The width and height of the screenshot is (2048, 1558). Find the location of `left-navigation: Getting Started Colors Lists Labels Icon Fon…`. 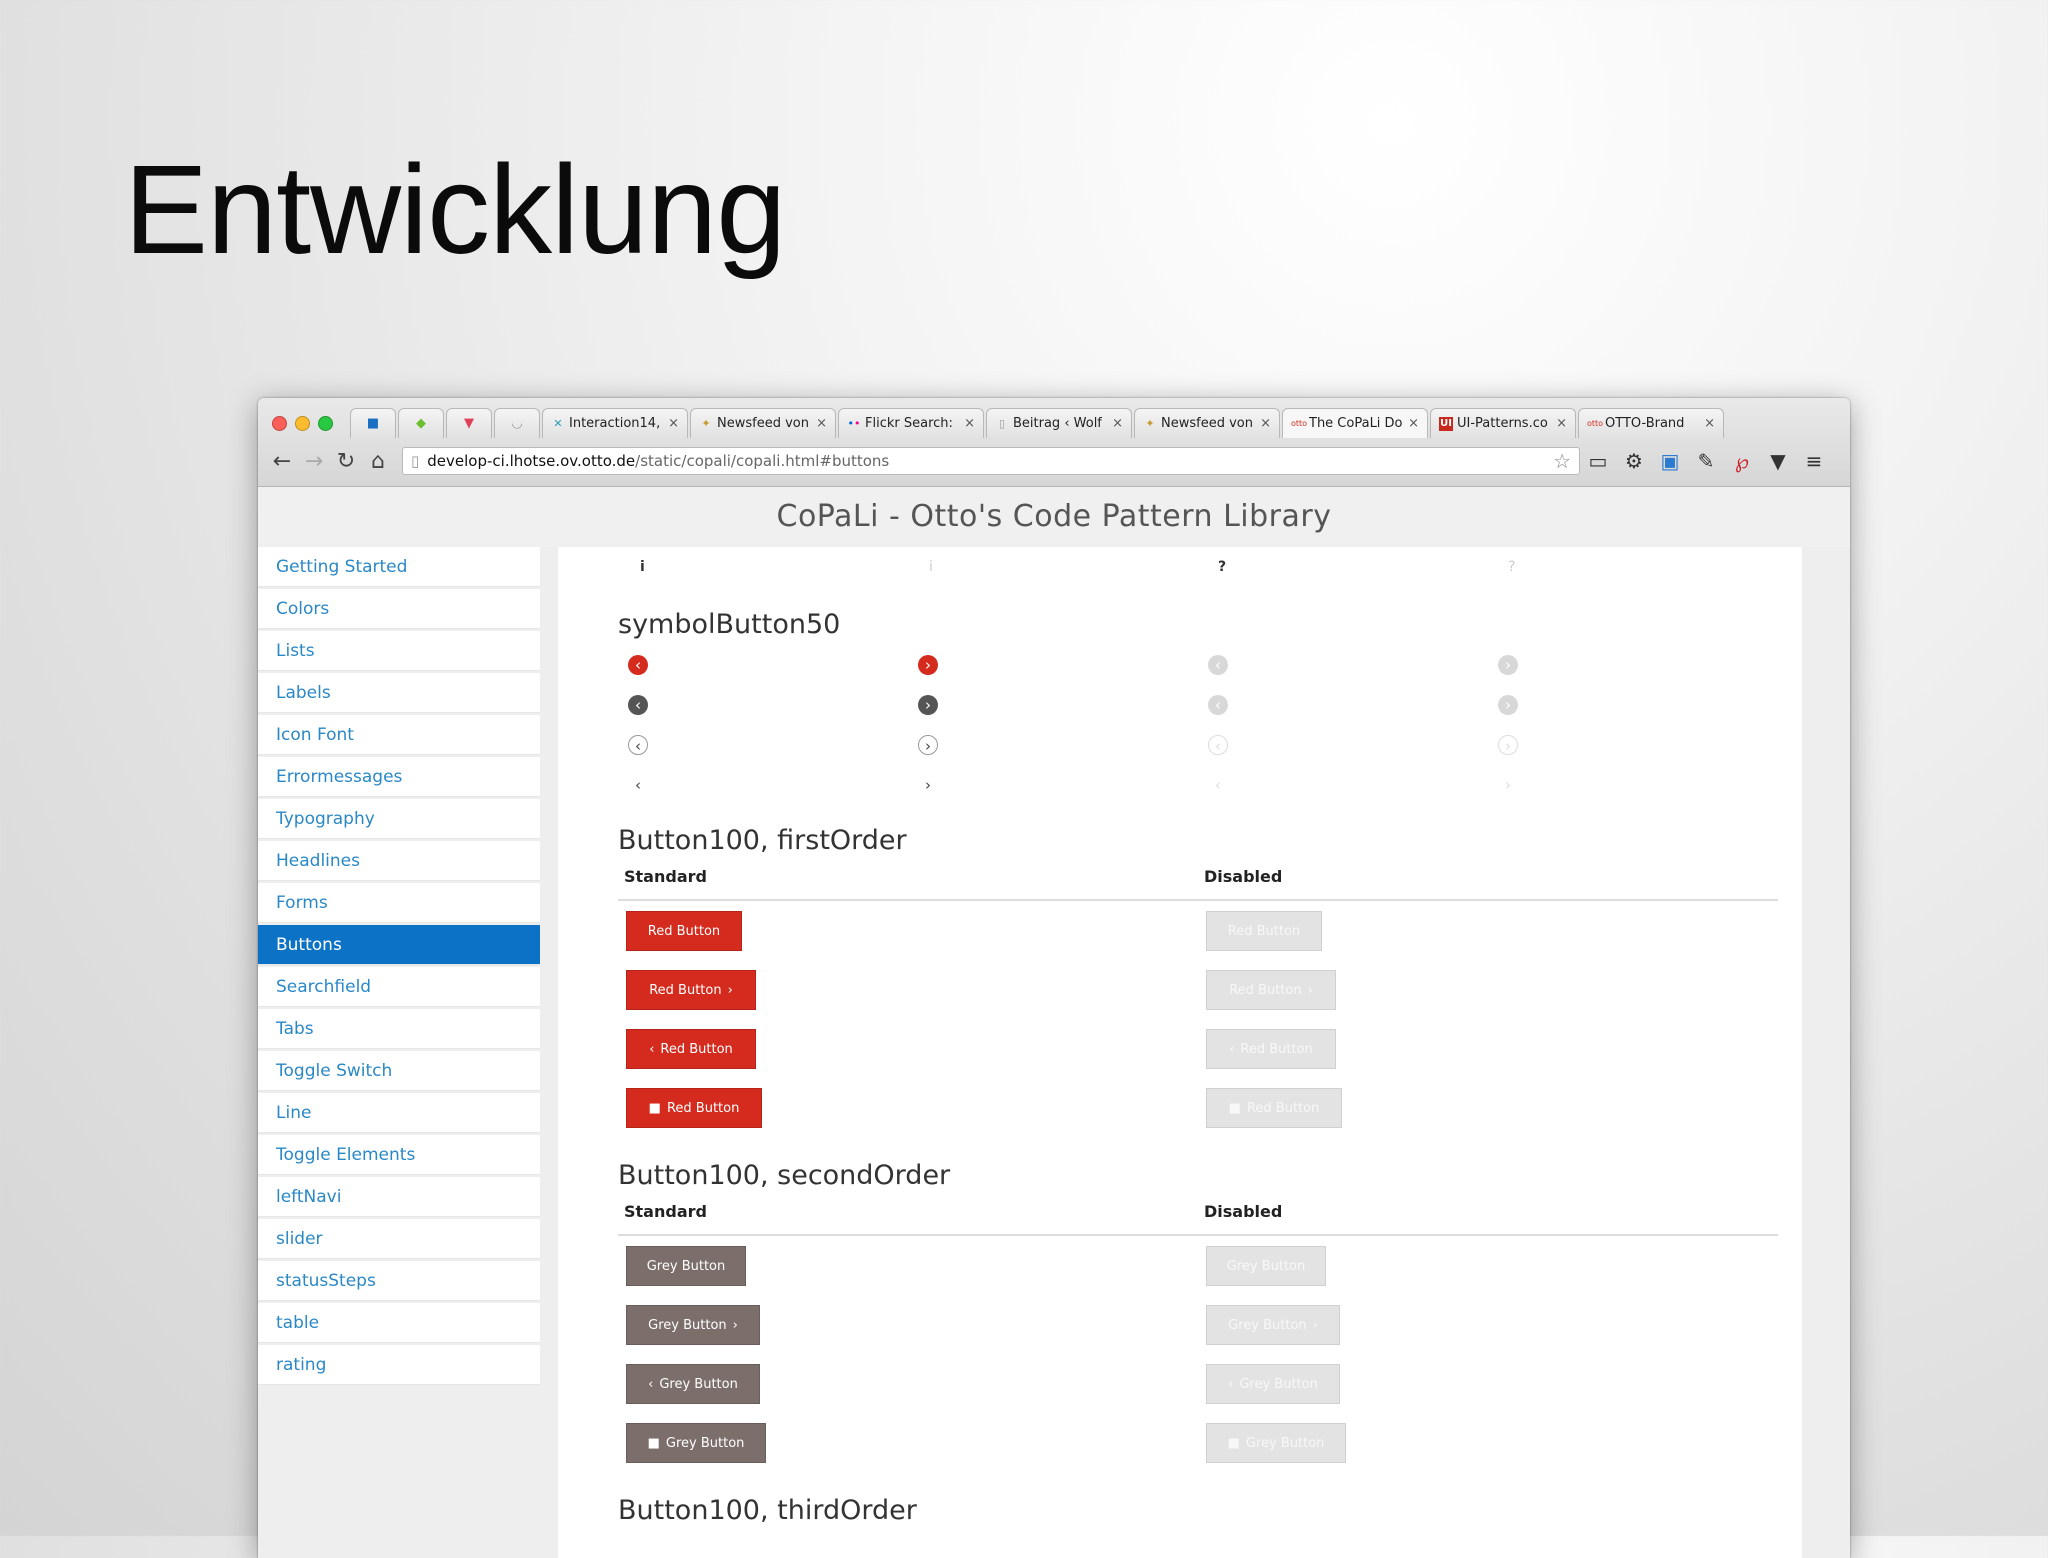

left-navigation: Getting Started Colors Lists Labels Icon Fon… is located at coordinates (399, 967).